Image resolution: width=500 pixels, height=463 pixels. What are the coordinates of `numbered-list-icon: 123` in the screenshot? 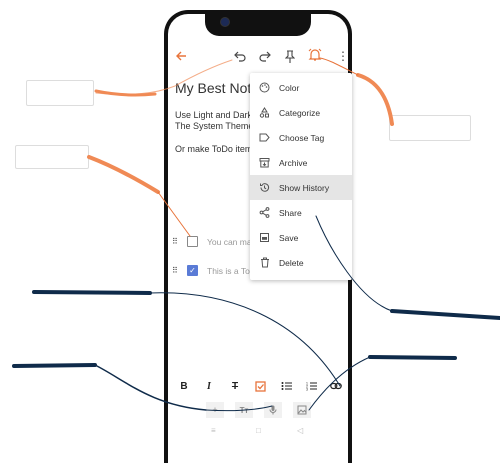 It's located at (311, 386).